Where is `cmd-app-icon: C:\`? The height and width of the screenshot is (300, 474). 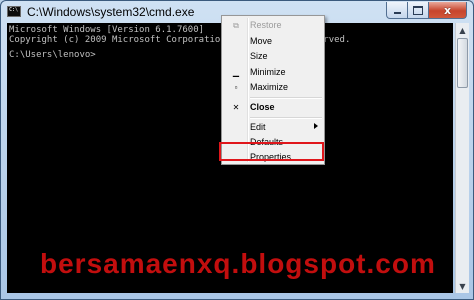 cmd-app-icon: C:\ is located at coordinates (14, 11).